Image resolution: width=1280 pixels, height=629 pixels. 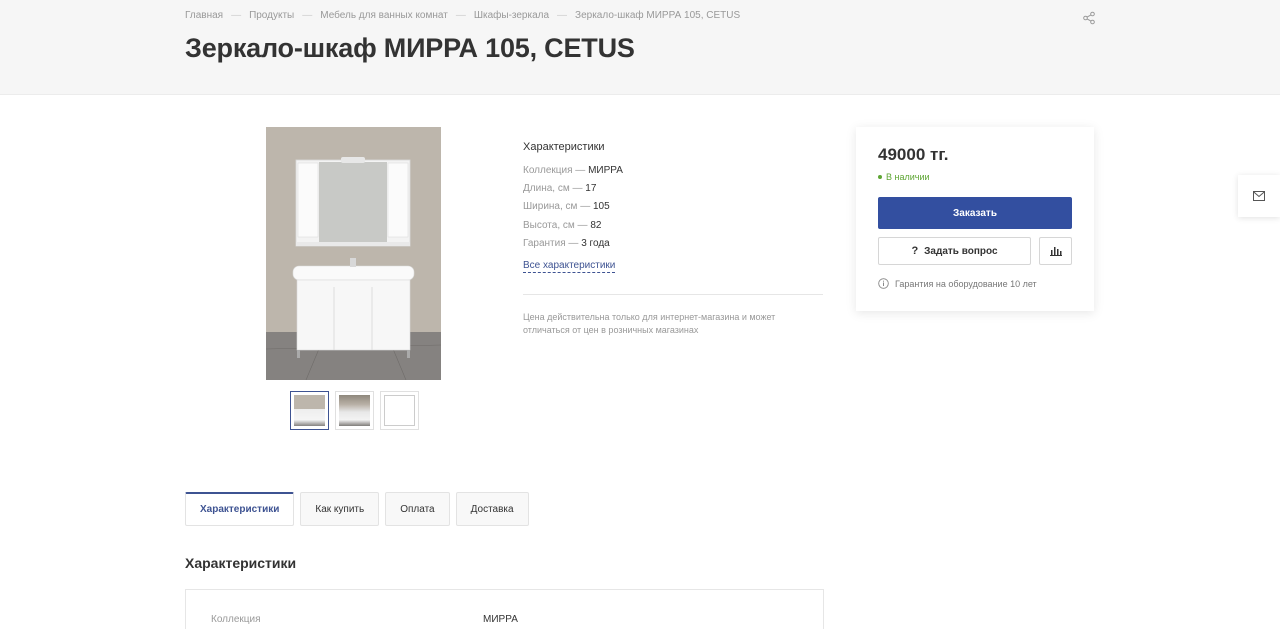 I want to click on tab-delivery: Доставка, so click(x=492, y=509).